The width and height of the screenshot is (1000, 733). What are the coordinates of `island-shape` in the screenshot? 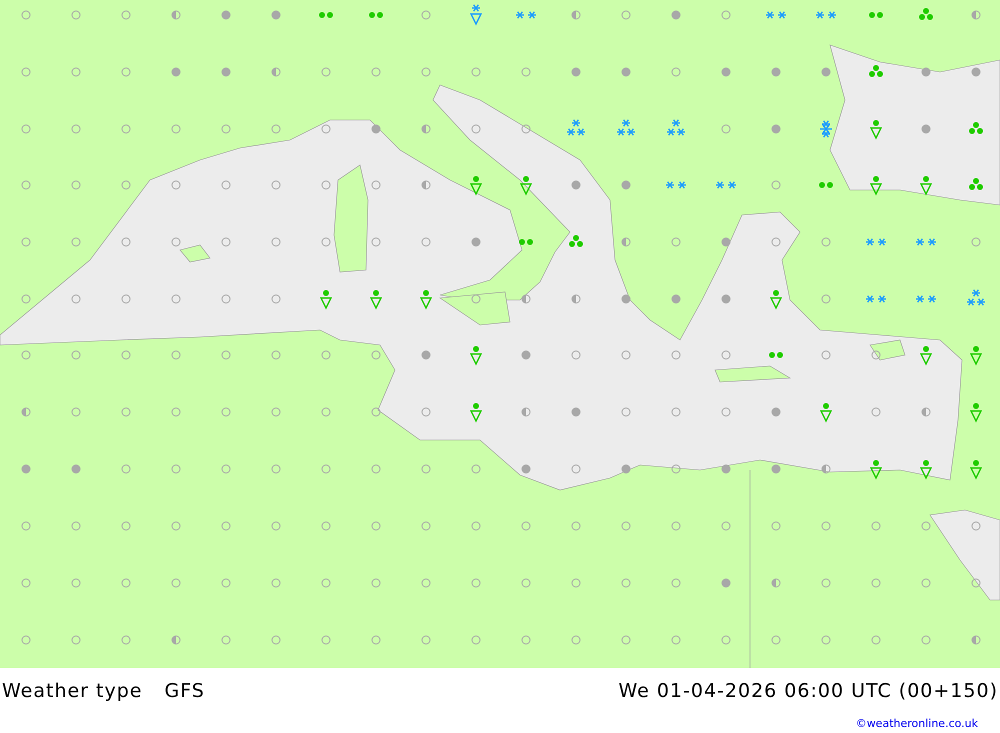 It's located at (888, 350).